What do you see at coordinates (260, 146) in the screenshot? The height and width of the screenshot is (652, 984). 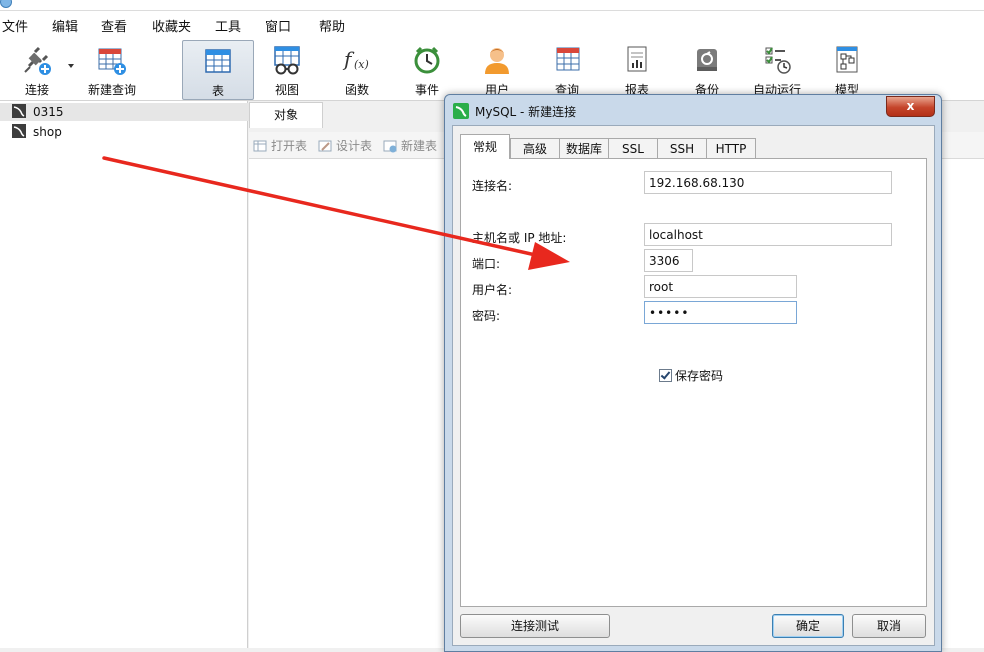 I see `open-table-icon` at bounding box center [260, 146].